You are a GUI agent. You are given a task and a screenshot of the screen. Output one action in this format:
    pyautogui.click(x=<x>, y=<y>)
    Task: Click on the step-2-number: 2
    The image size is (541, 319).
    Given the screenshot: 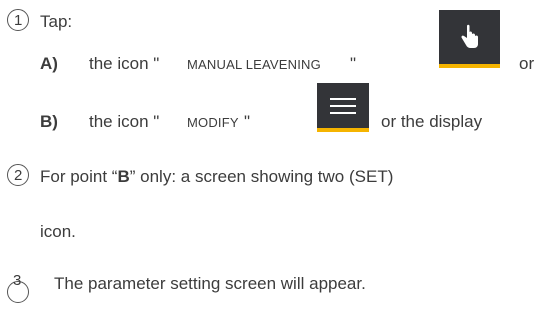 What is the action you would take?
    pyautogui.click(x=18, y=175)
    